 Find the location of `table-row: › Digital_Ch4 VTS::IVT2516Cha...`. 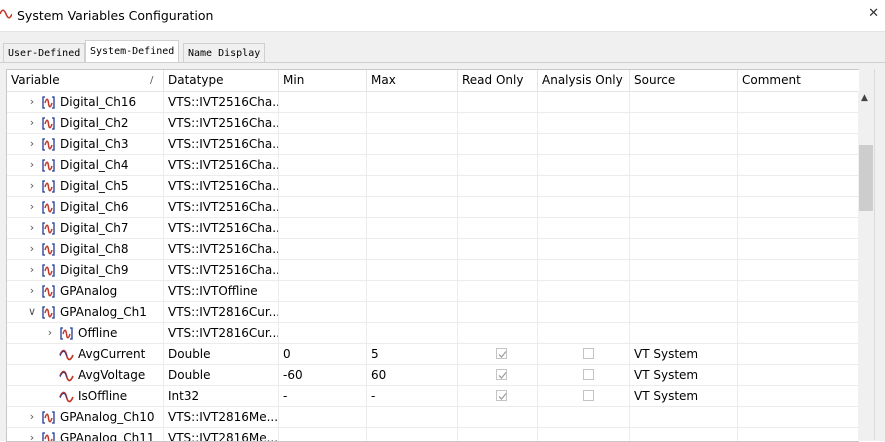

table-row: › Digital_Ch4 VTS::IVT2516Cha... is located at coordinates (433, 165).